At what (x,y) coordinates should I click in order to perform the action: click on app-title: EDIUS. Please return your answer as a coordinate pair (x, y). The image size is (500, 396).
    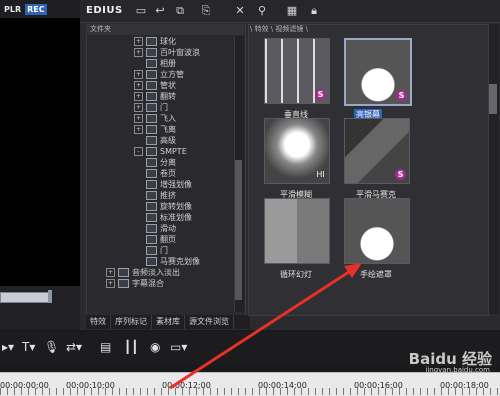
    Looking at the image, I should click on (104, 10).